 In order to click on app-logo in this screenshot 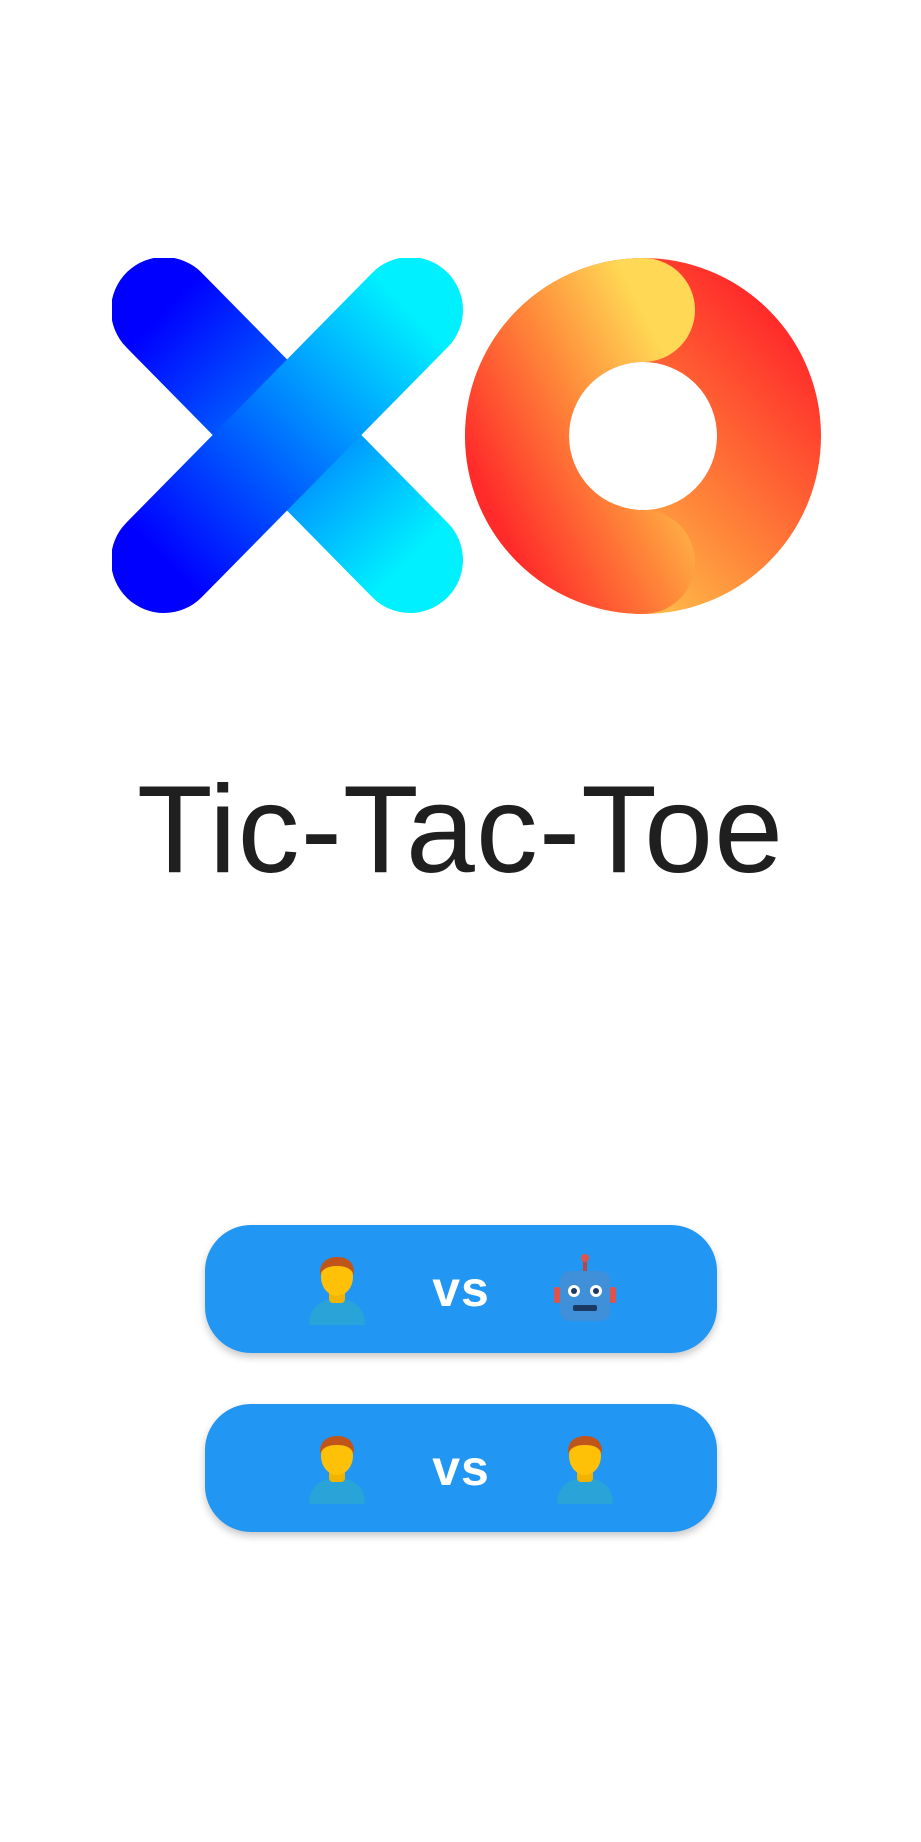, I will do `click(466, 436)`.